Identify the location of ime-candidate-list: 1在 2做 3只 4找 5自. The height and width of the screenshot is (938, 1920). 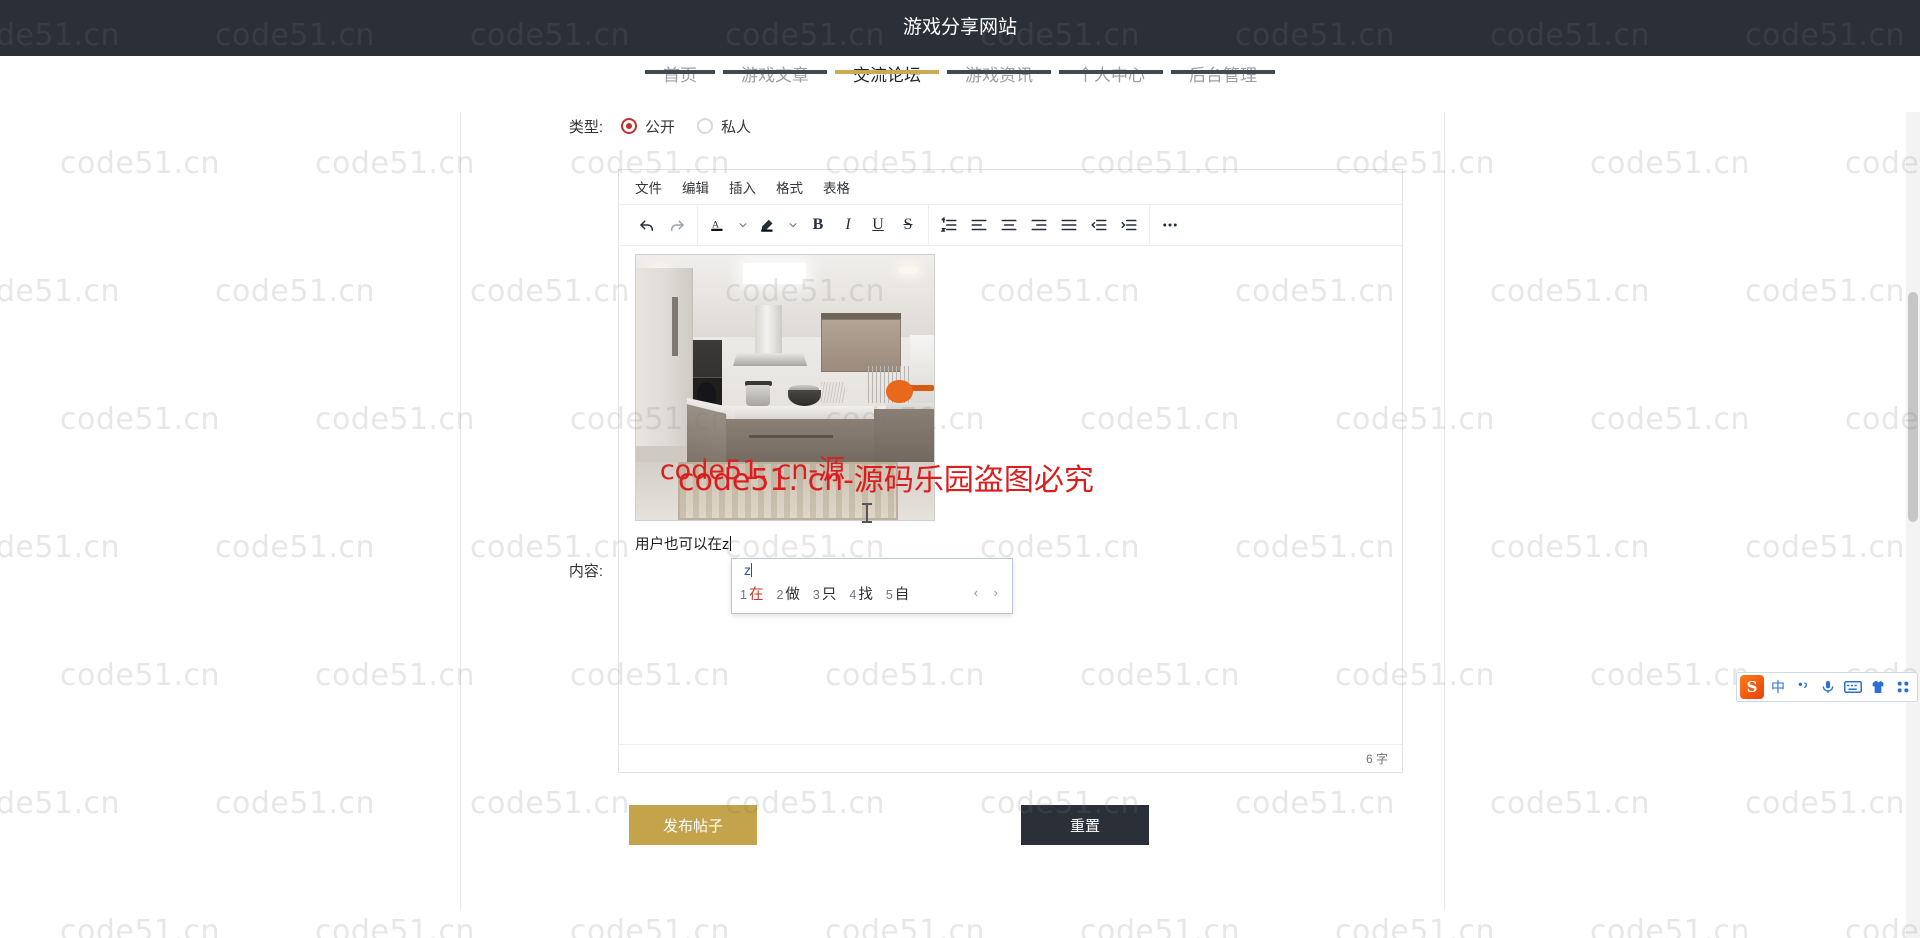
(824, 593).